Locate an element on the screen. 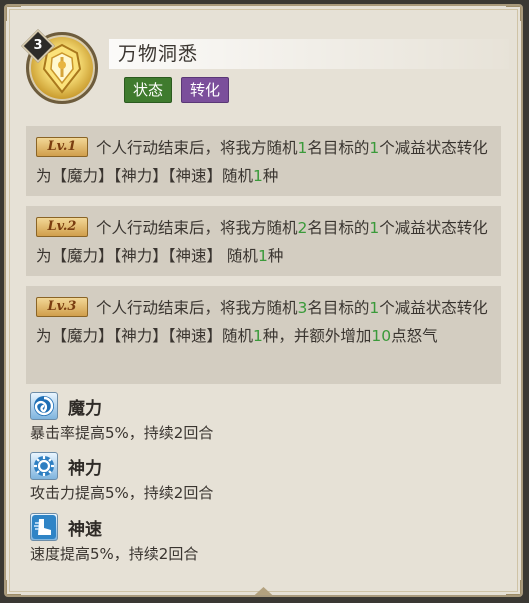 The height and width of the screenshot is (603, 529). swirl-icon is located at coordinates (44, 406).